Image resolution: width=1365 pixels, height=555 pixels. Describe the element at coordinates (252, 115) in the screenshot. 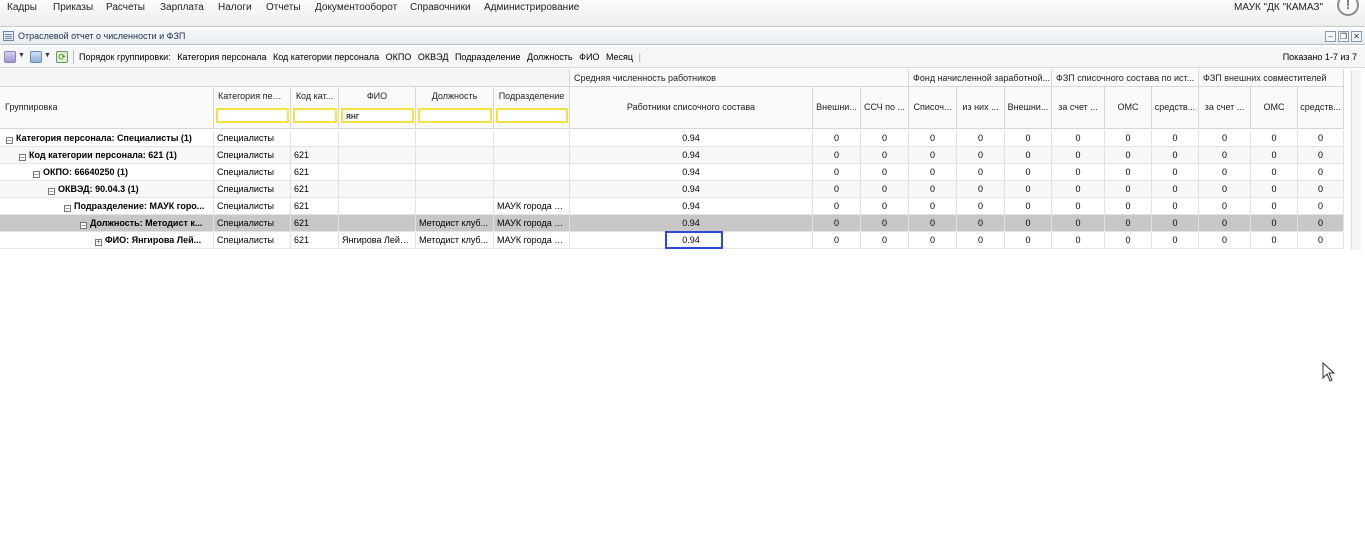

I see `category-filter-input` at that location.